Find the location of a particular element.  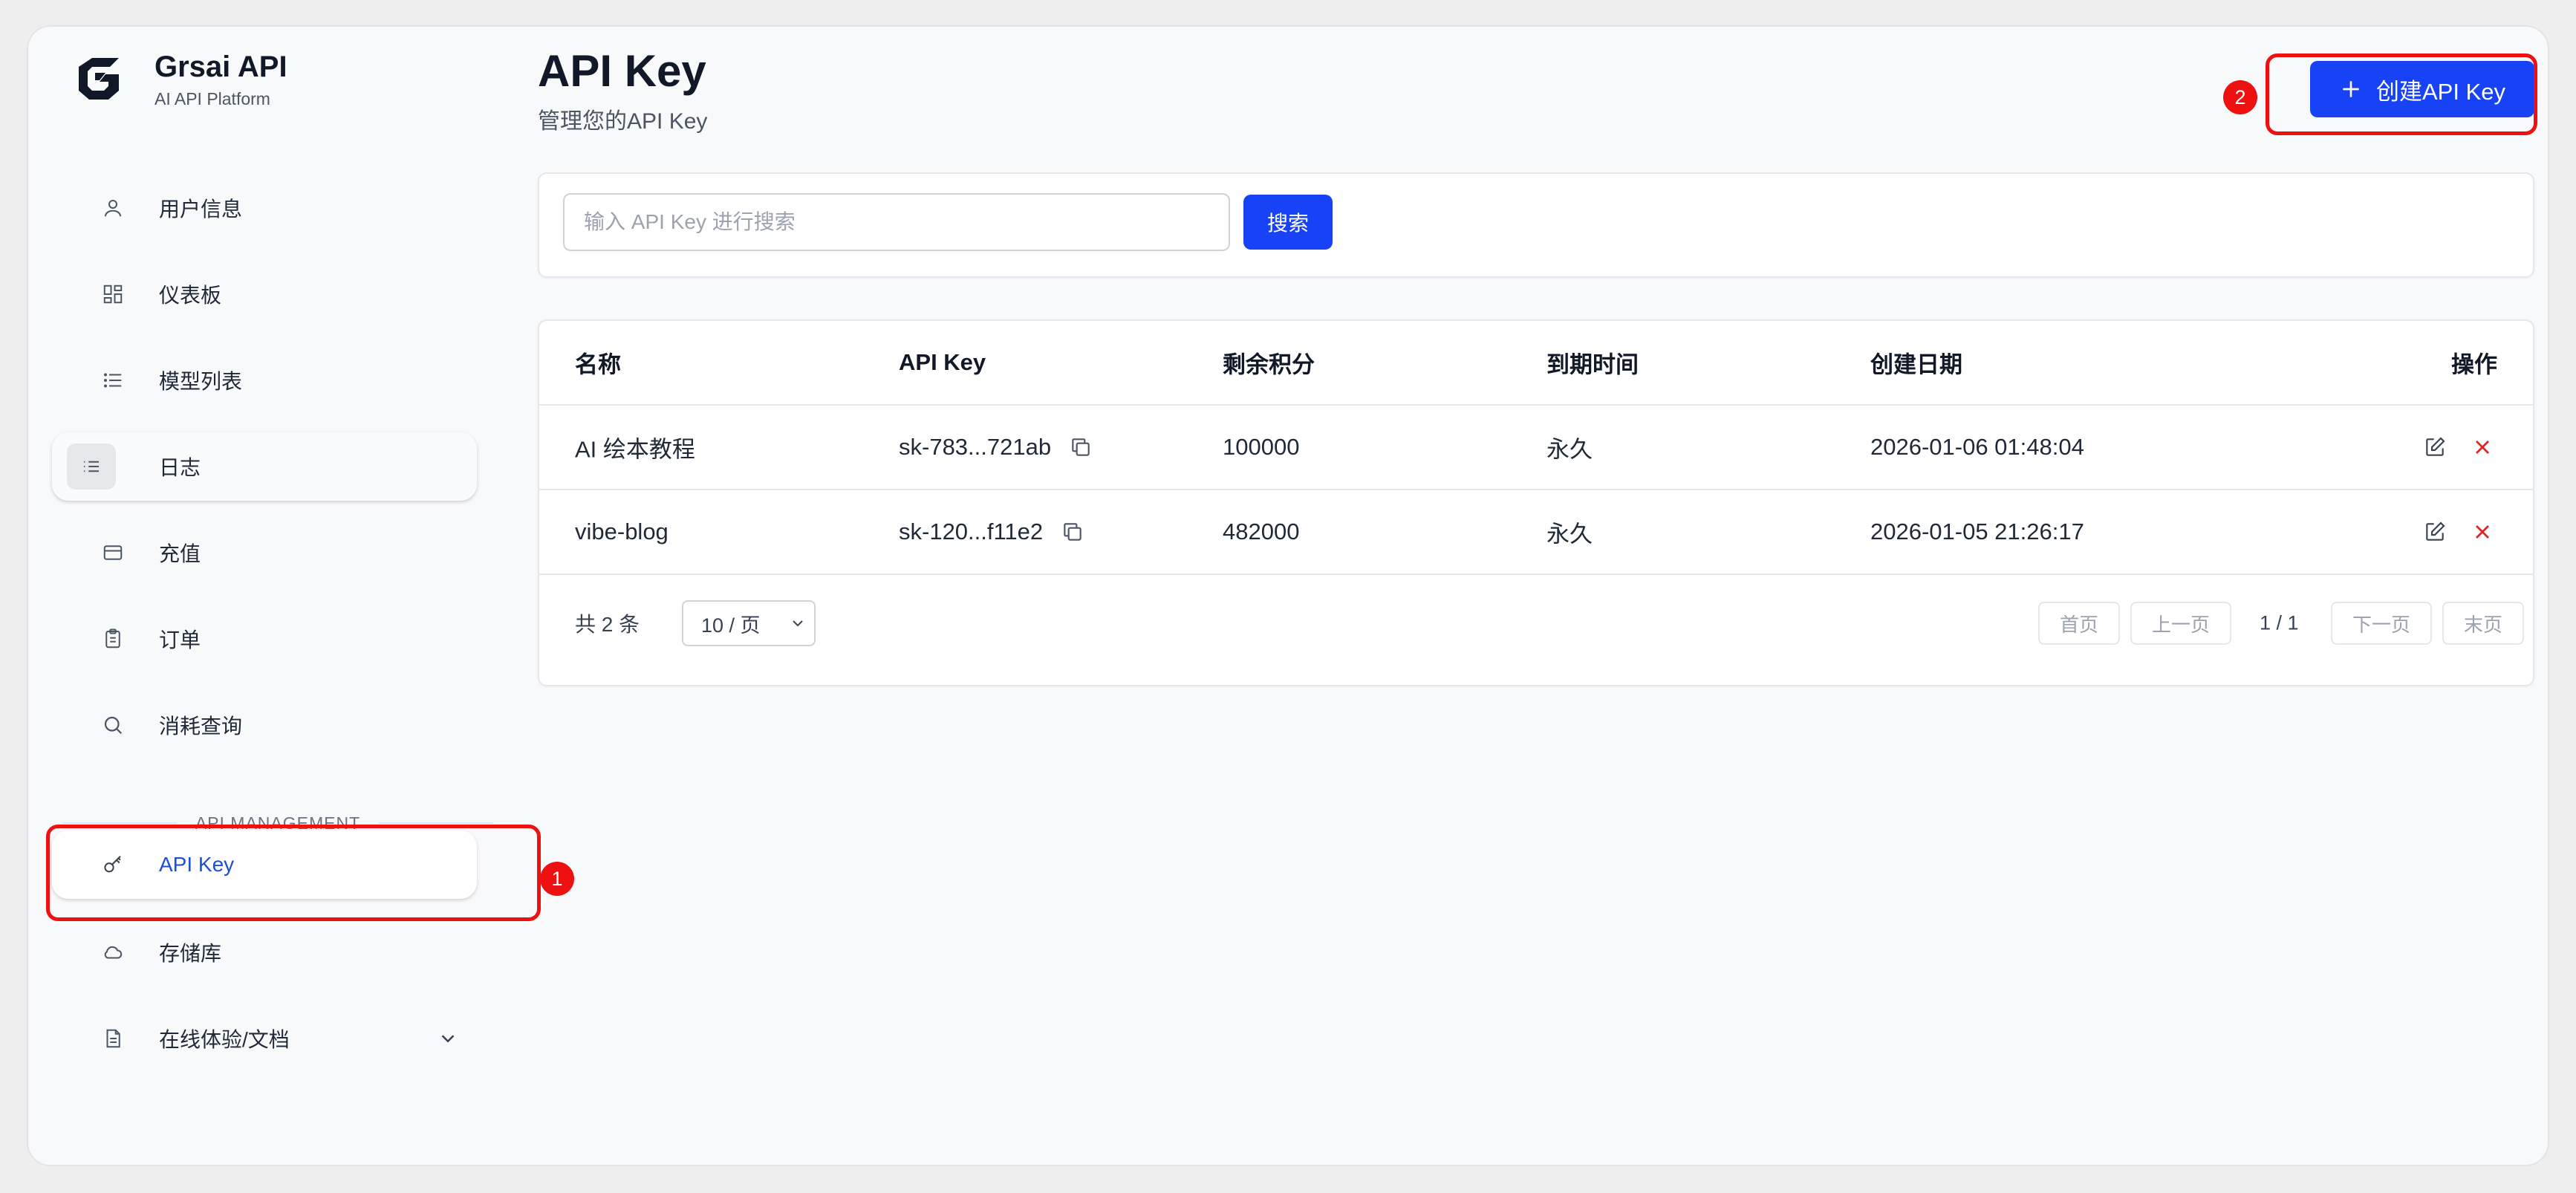

list-icon is located at coordinates (113, 380).